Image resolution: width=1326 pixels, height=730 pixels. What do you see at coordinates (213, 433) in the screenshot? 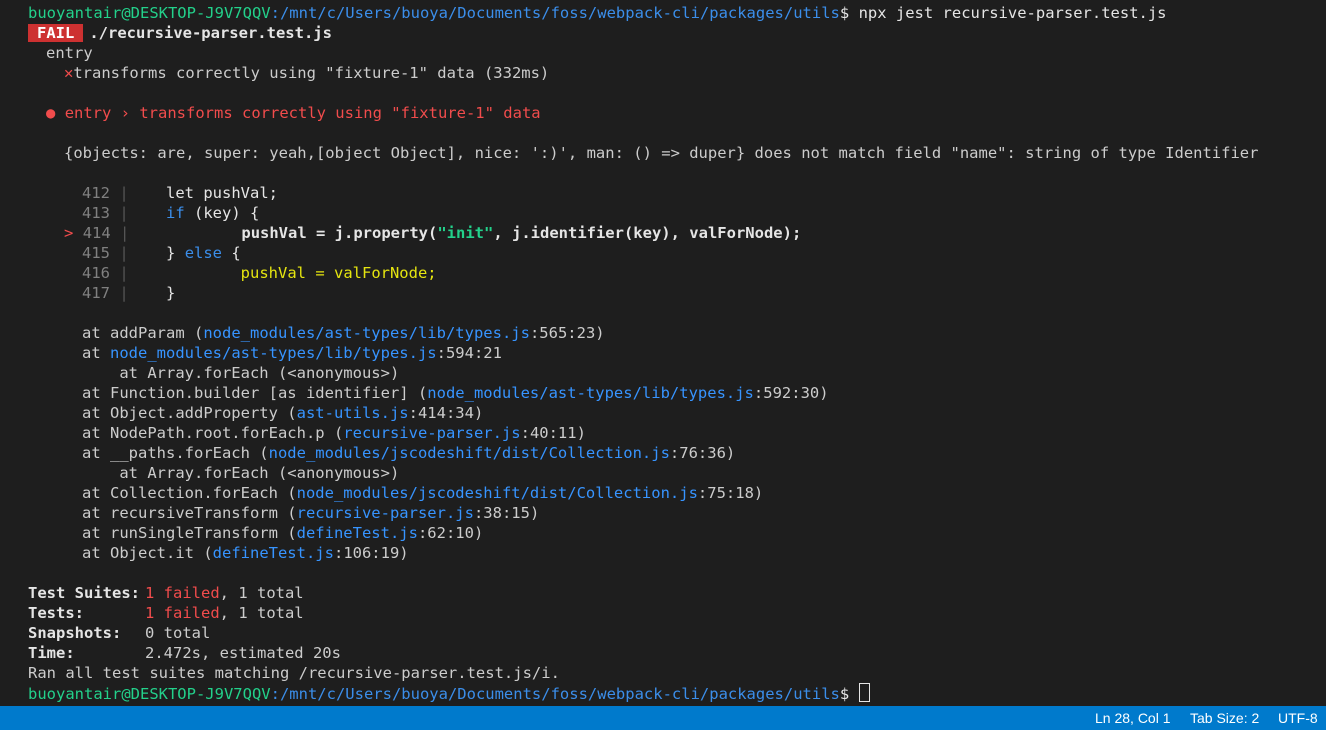
I see `stack-function: at NodePath.root.forEach.p (` at bounding box center [213, 433].